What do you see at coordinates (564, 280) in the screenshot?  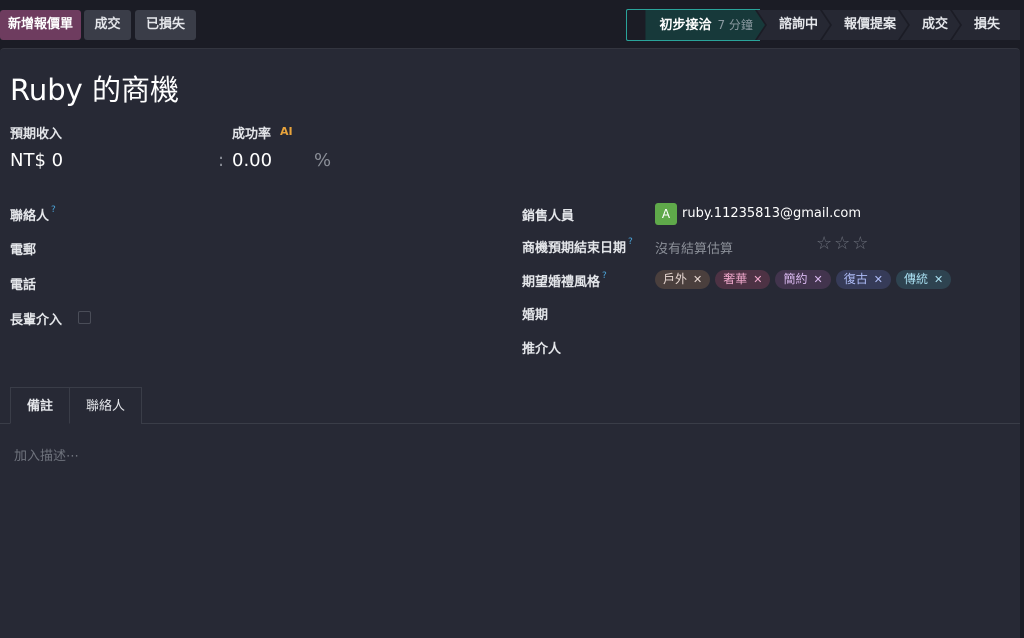 I see `wedding-style-label: 期望婚禮風格?` at bounding box center [564, 280].